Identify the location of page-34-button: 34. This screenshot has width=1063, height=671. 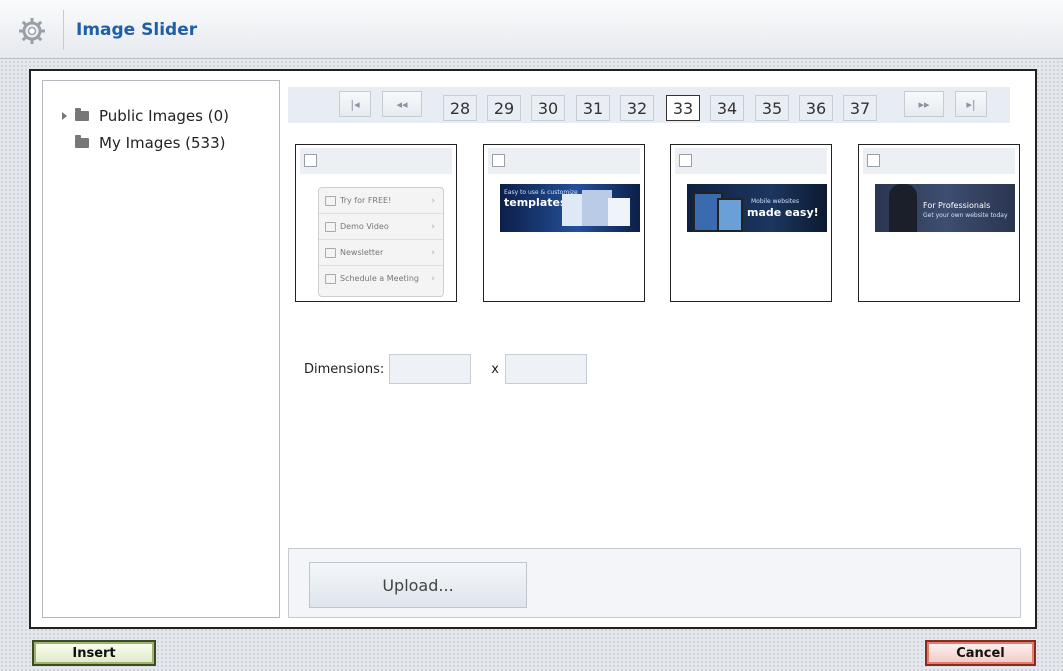
(727, 108).